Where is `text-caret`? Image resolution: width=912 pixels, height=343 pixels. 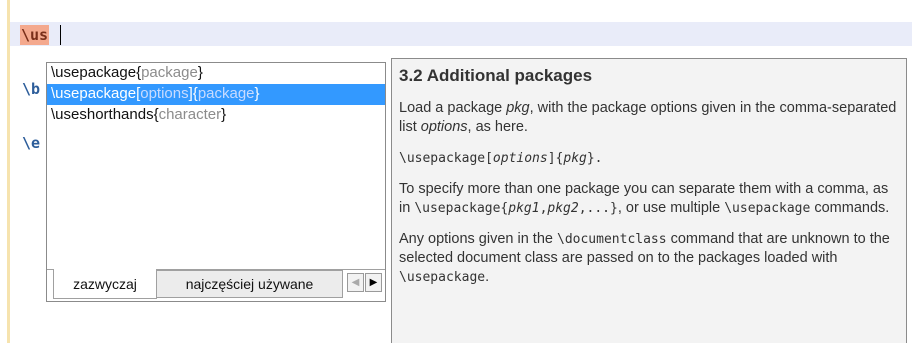 text-caret is located at coordinates (60, 35).